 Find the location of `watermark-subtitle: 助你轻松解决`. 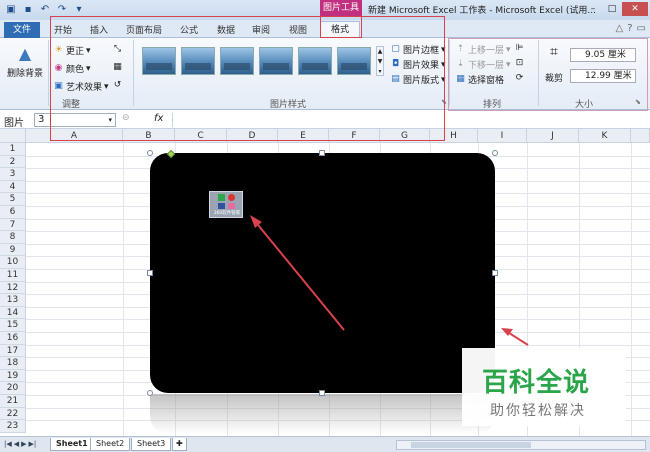

watermark-subtitle: 助你轻松解决 is located at coordinates (538, 411).